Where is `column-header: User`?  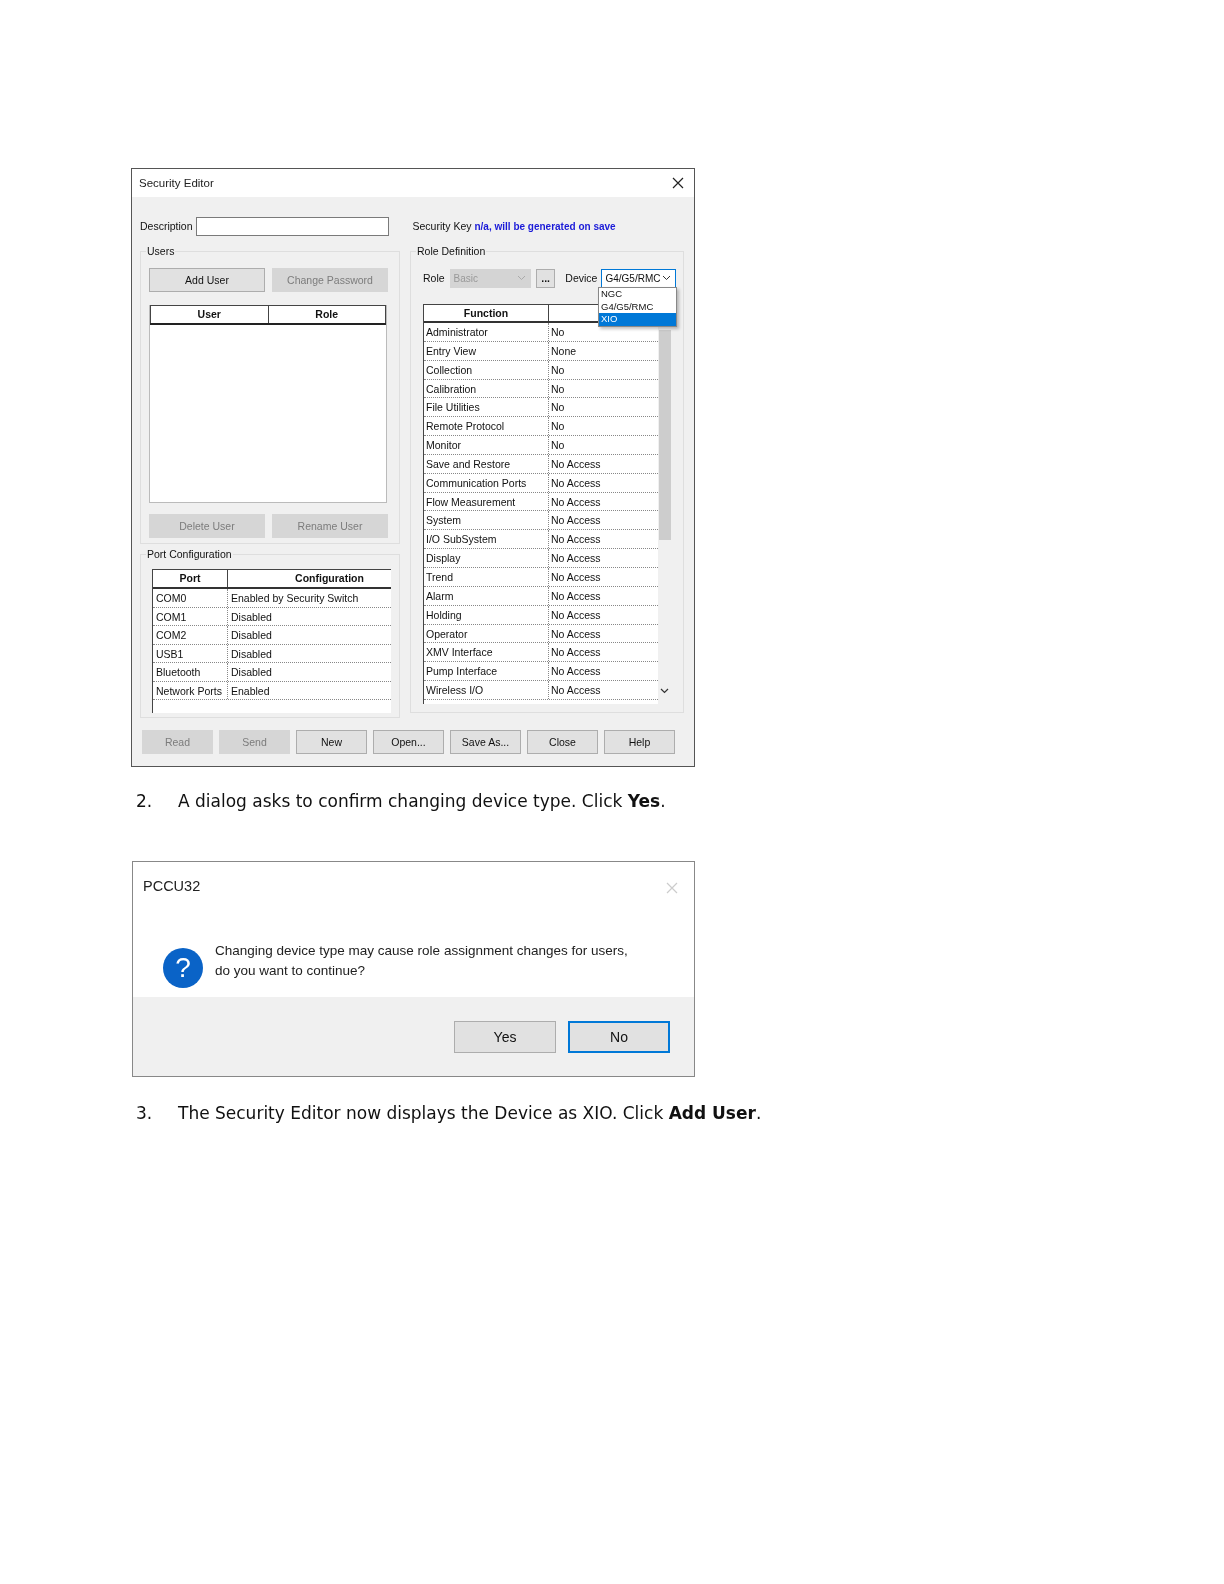 column-header: User is located at coordinates (209, 314).